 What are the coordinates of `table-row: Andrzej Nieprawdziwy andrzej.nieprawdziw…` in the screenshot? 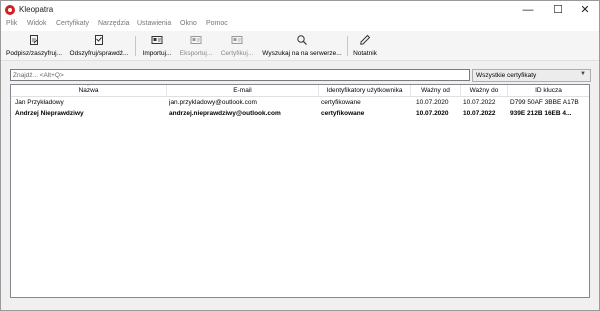 It's located at (300, 114).